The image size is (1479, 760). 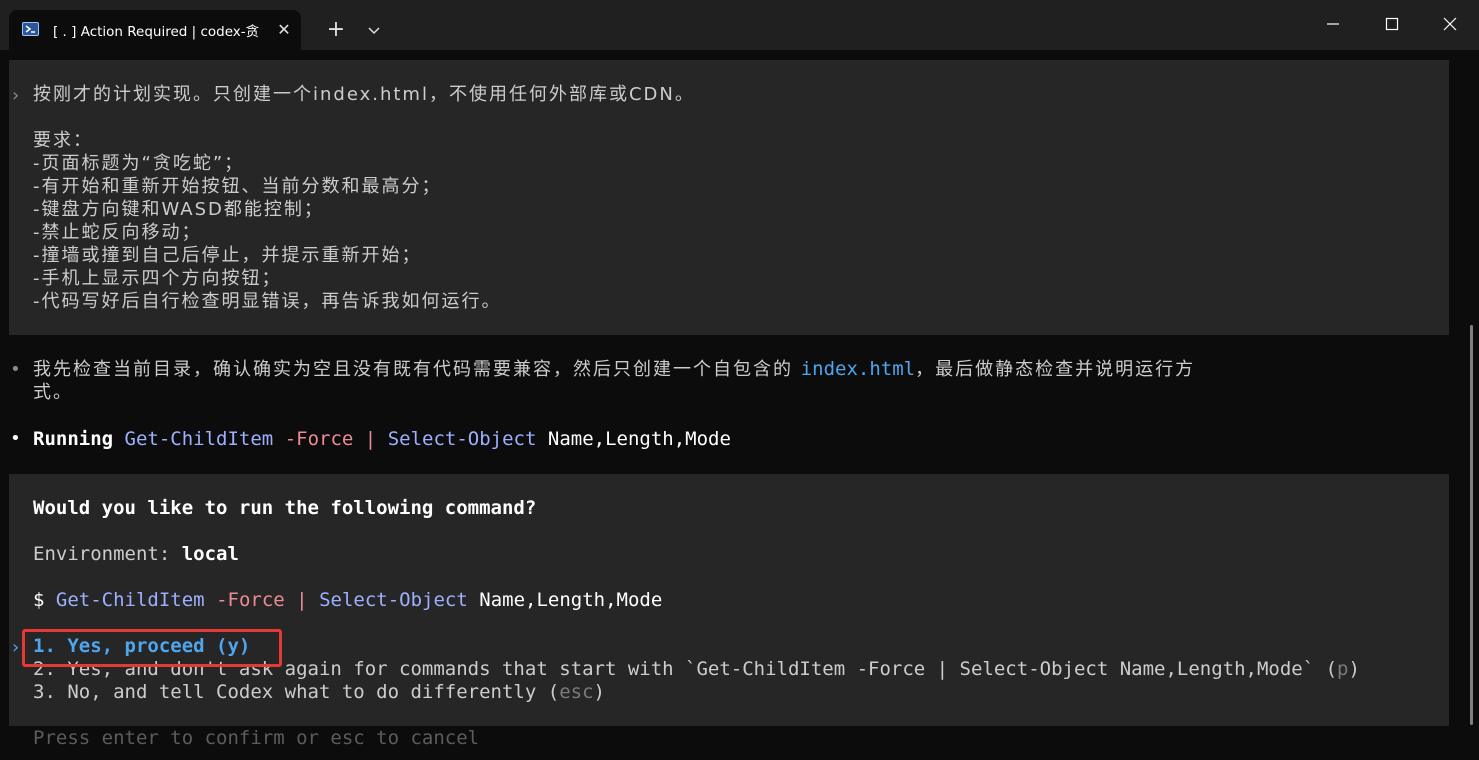 What do you see at coordinates (1471, 525) in the screenshot?
I see `scrollbar` at bounding box center [1471, 525].